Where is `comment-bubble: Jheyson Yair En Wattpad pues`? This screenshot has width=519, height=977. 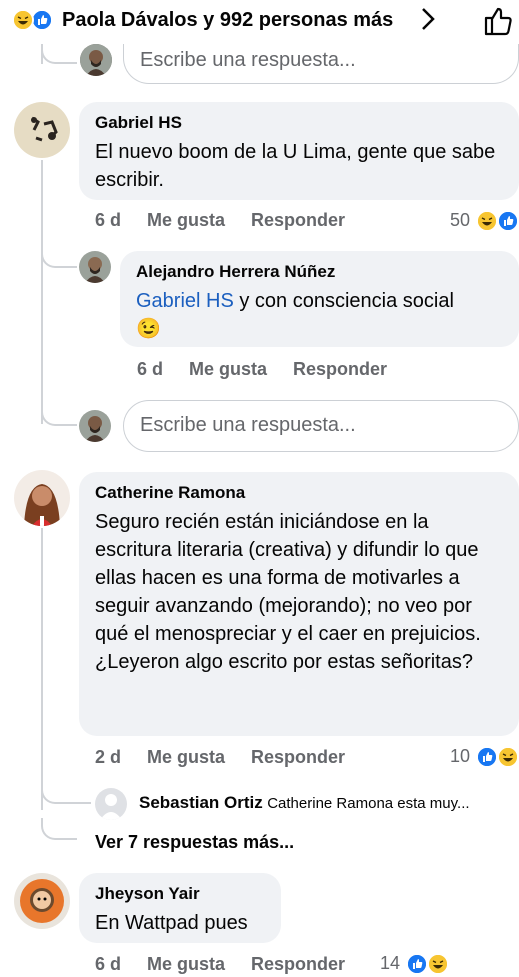 comment-bubble: Jheyson Yair En Wattpad pues is located at coordinates (180, 908).